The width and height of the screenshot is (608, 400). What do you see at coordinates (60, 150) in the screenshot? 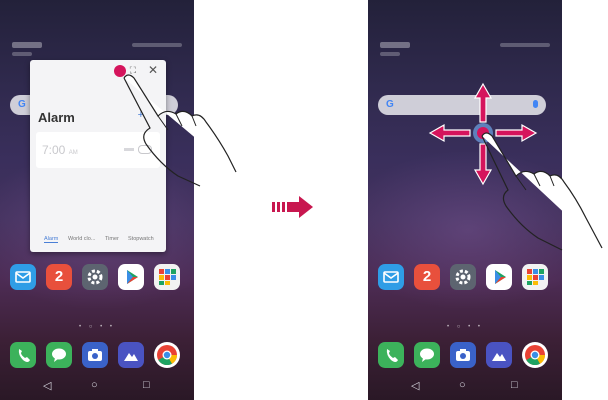
I see `alarm-time: 7:00 AM` at bounding box center [60, 150].